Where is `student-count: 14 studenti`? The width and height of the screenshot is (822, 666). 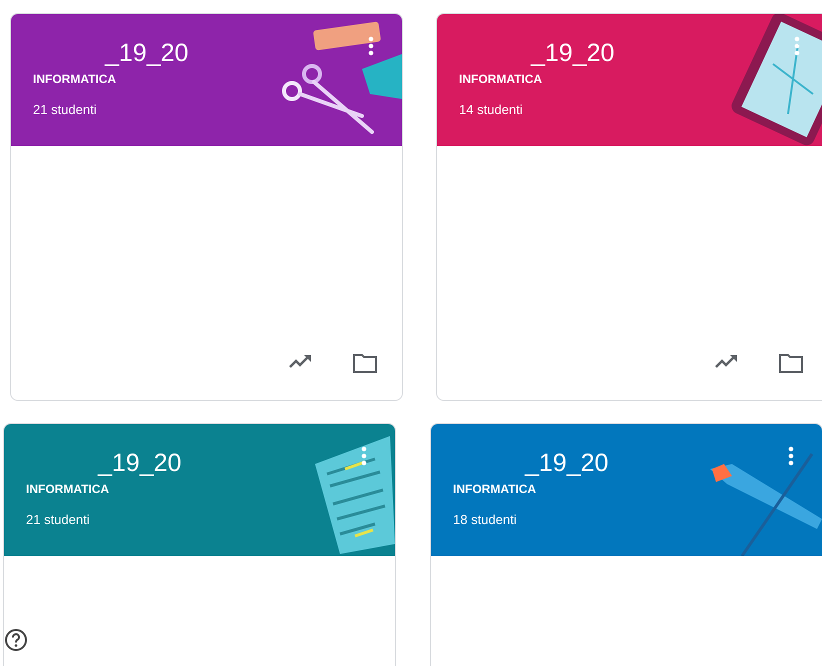
student-count: 14 studenti is located at coordinates (491, 109).